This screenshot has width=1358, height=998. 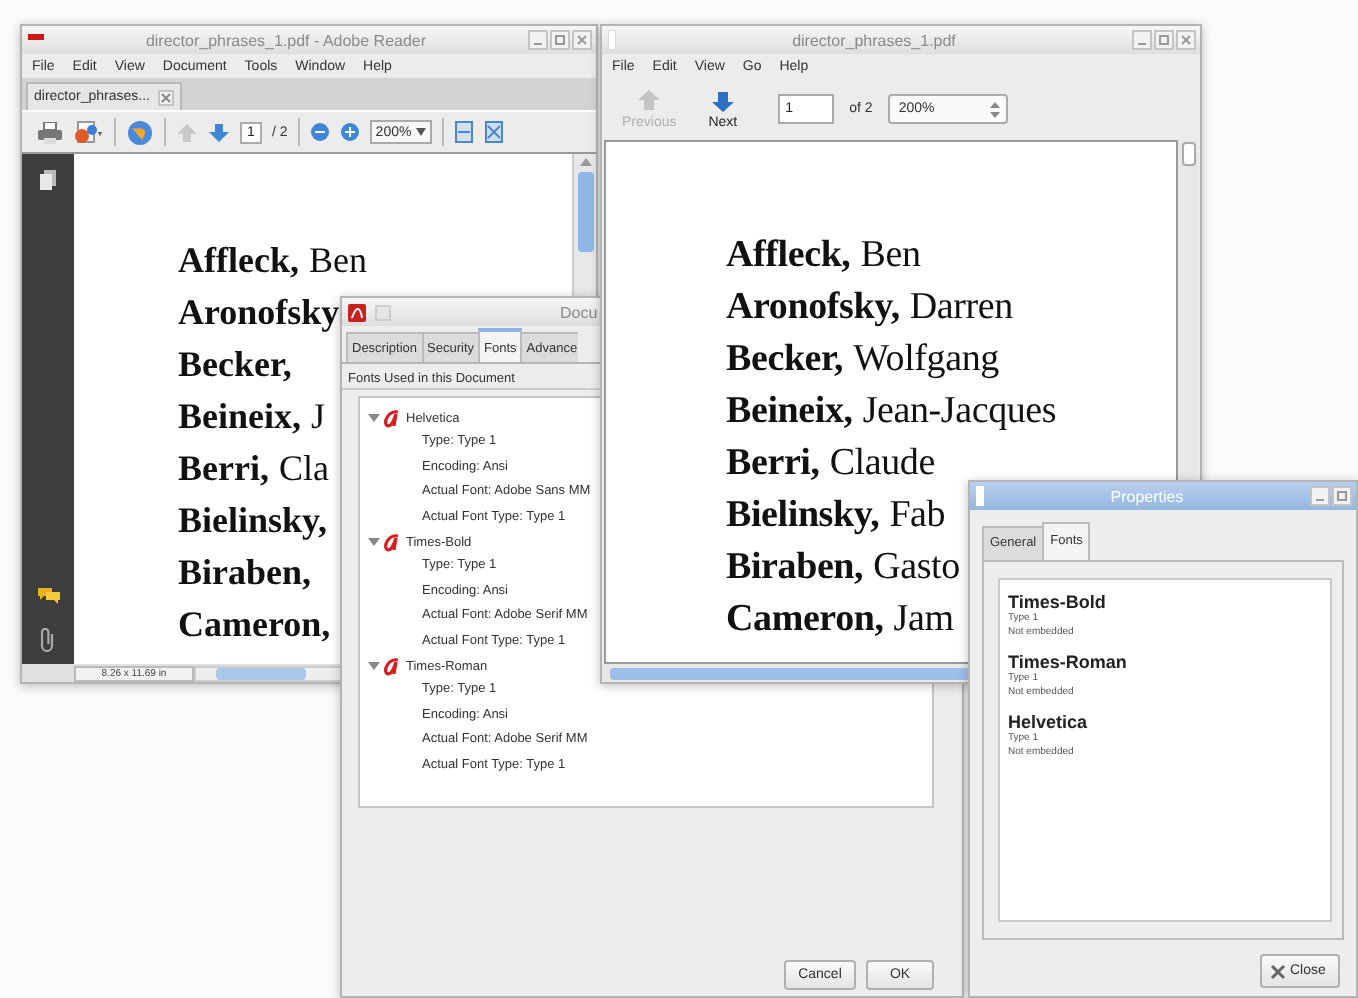 I want to click on given-name: Jam, so click(x=923, y=620).